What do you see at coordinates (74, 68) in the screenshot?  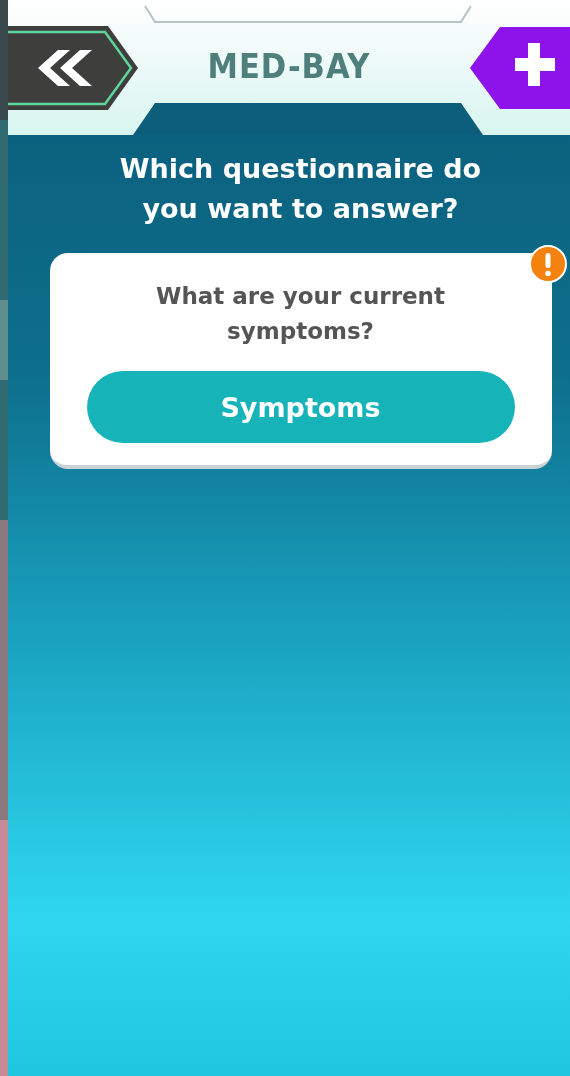 I see `back-button` at bounding box center [74, 68].